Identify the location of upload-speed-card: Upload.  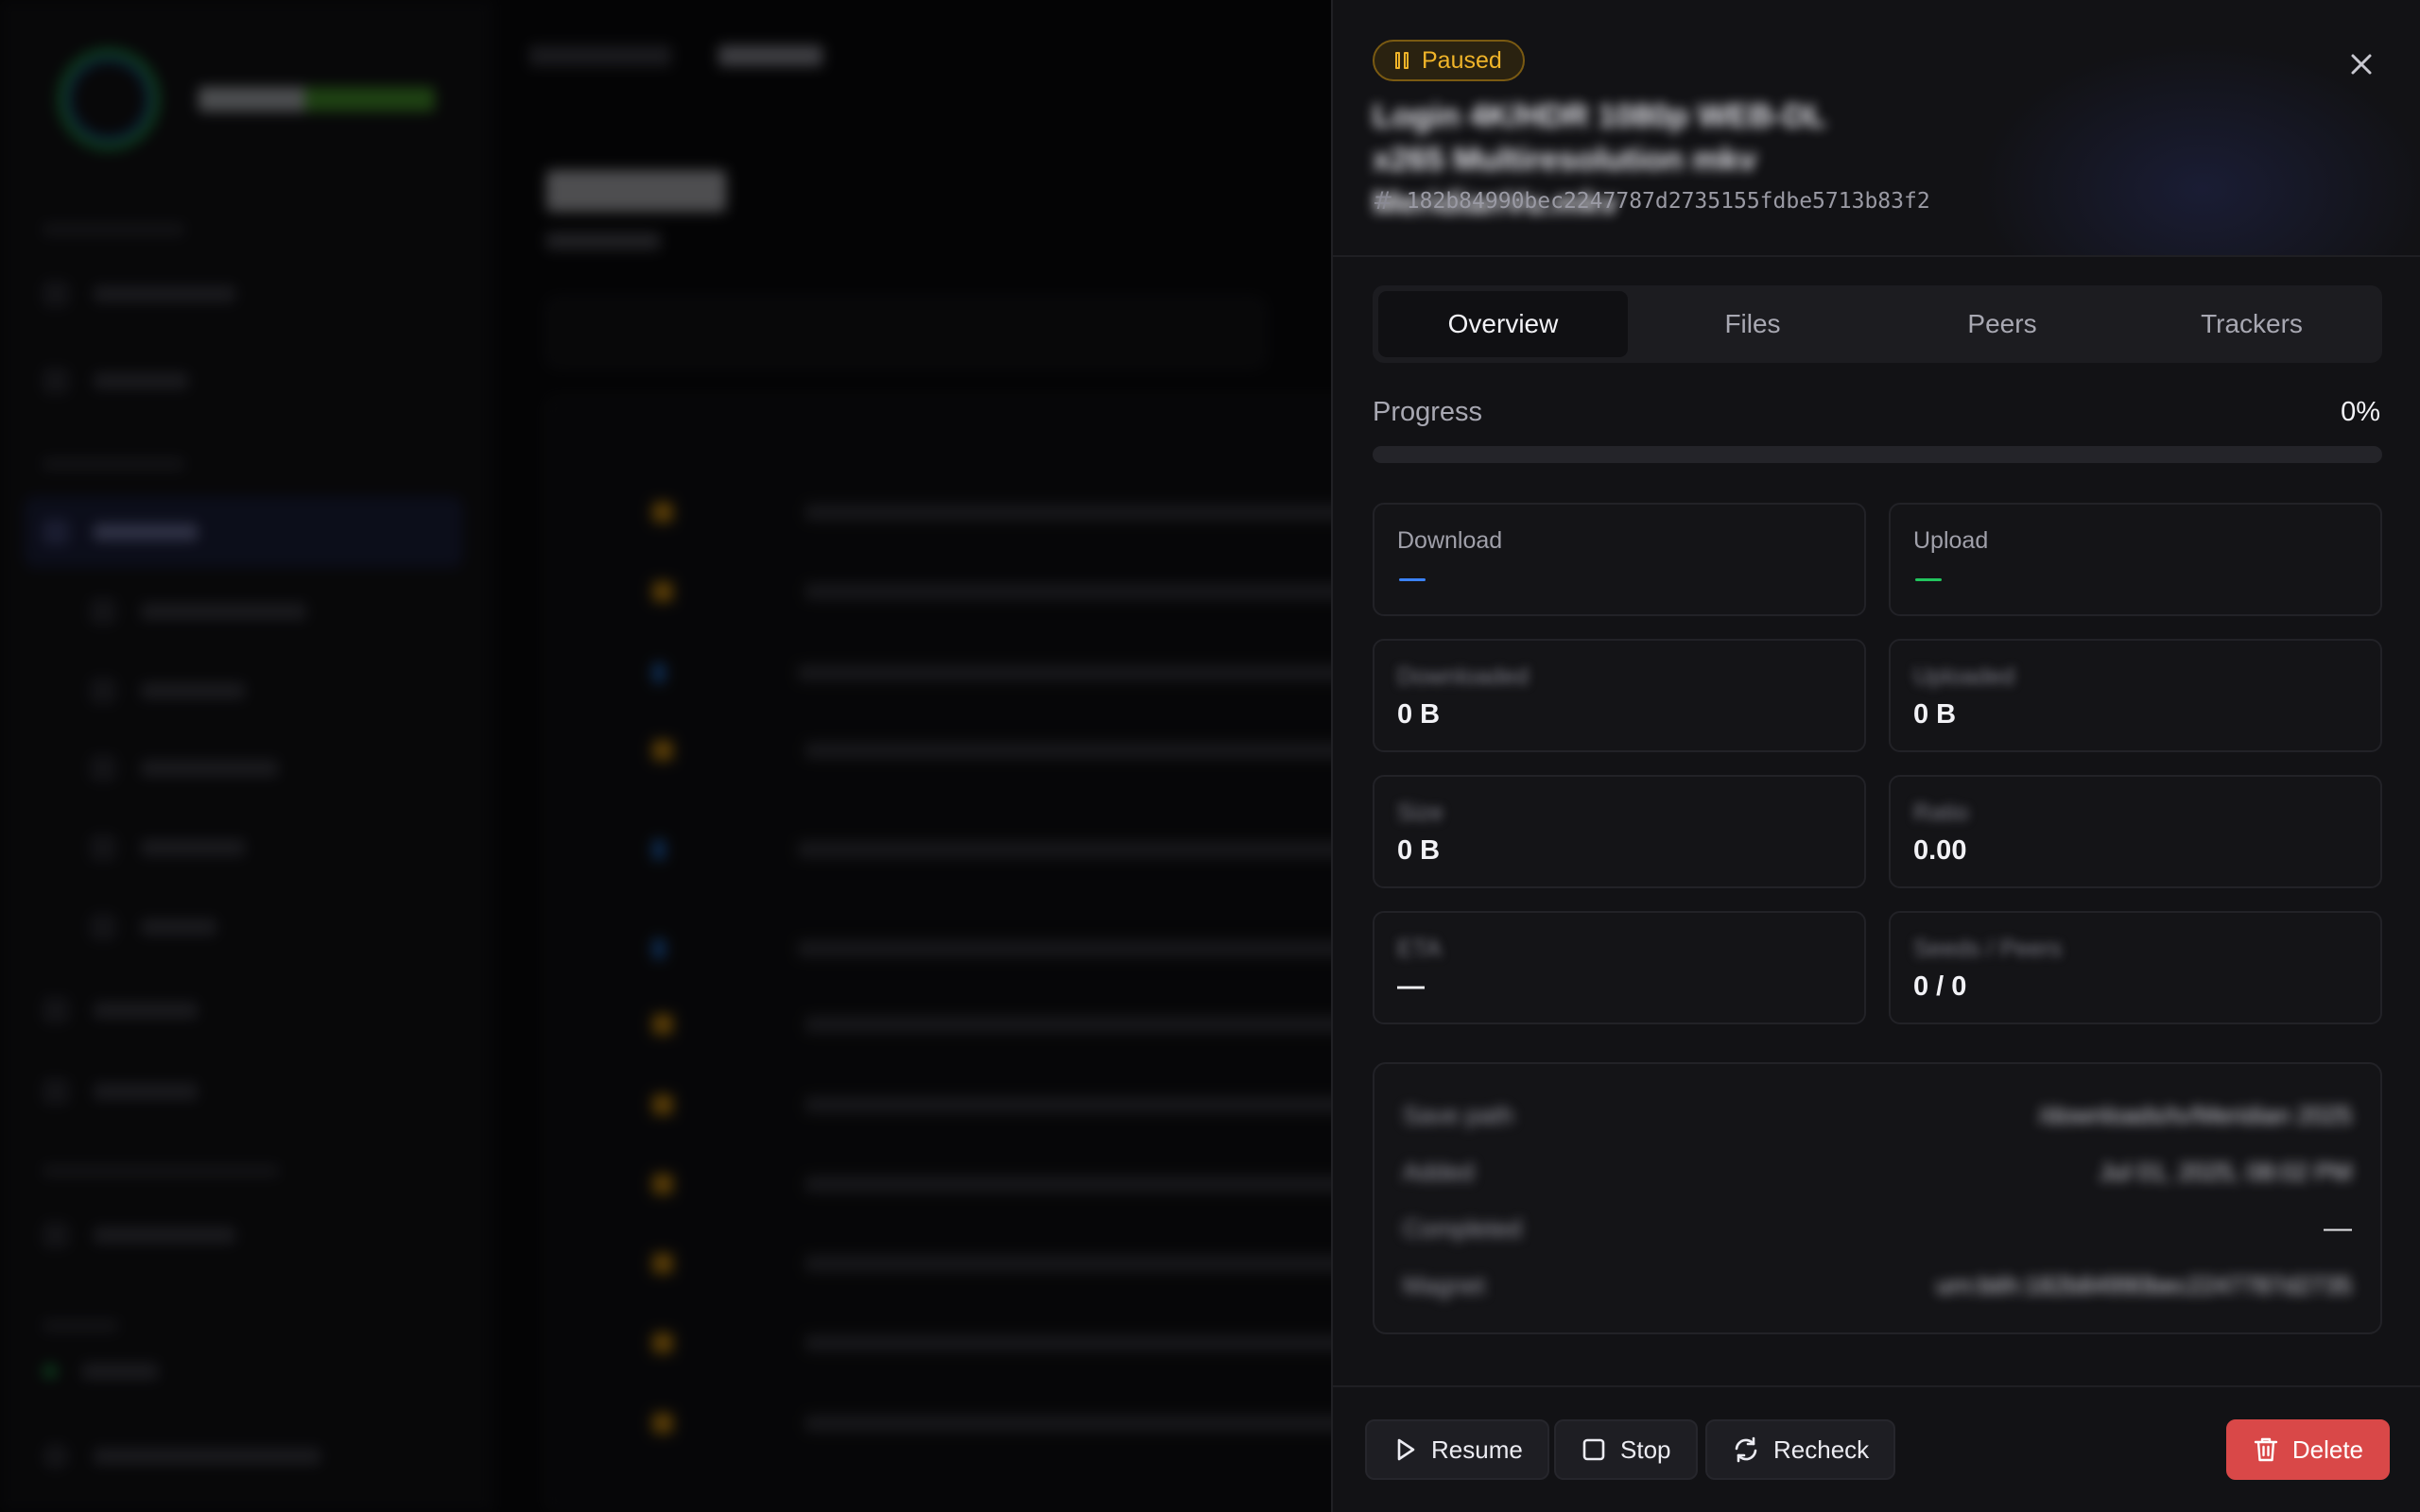
(2135, 559).